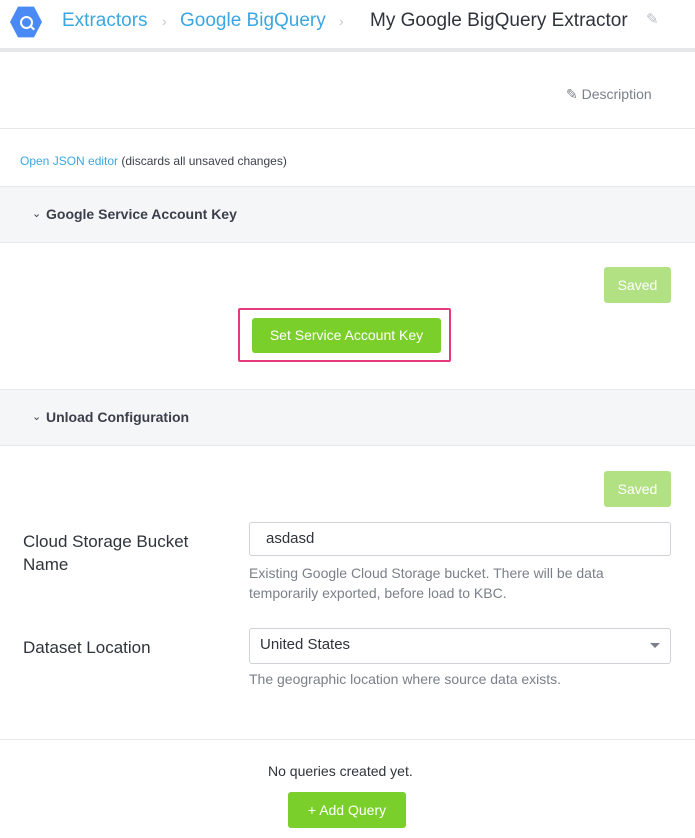 The image size is (695, 838). Describe the element at coordinates (346, 335) in the screenshot. I see `set-service-account-key-button: Set Service Account Key` at that location.